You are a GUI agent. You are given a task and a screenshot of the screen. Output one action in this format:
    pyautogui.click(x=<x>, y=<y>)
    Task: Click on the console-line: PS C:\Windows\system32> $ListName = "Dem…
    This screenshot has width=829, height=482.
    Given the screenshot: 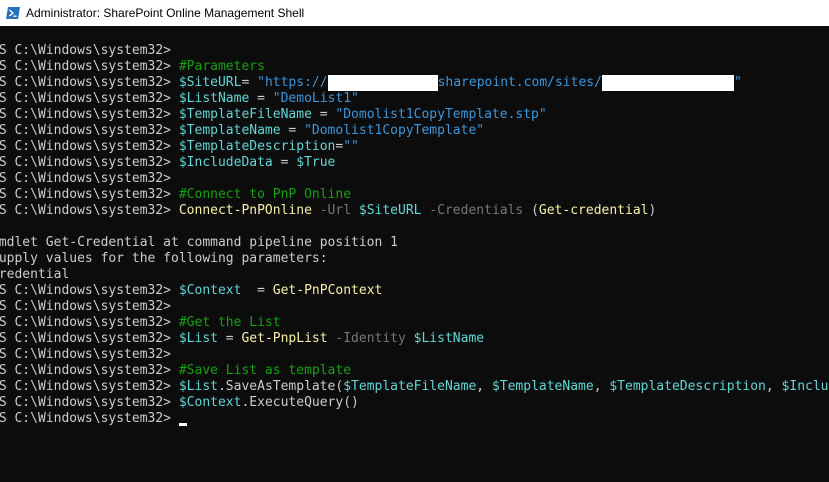 What is the action you would take?
    pyautogui.click(x=414, y=99)
    